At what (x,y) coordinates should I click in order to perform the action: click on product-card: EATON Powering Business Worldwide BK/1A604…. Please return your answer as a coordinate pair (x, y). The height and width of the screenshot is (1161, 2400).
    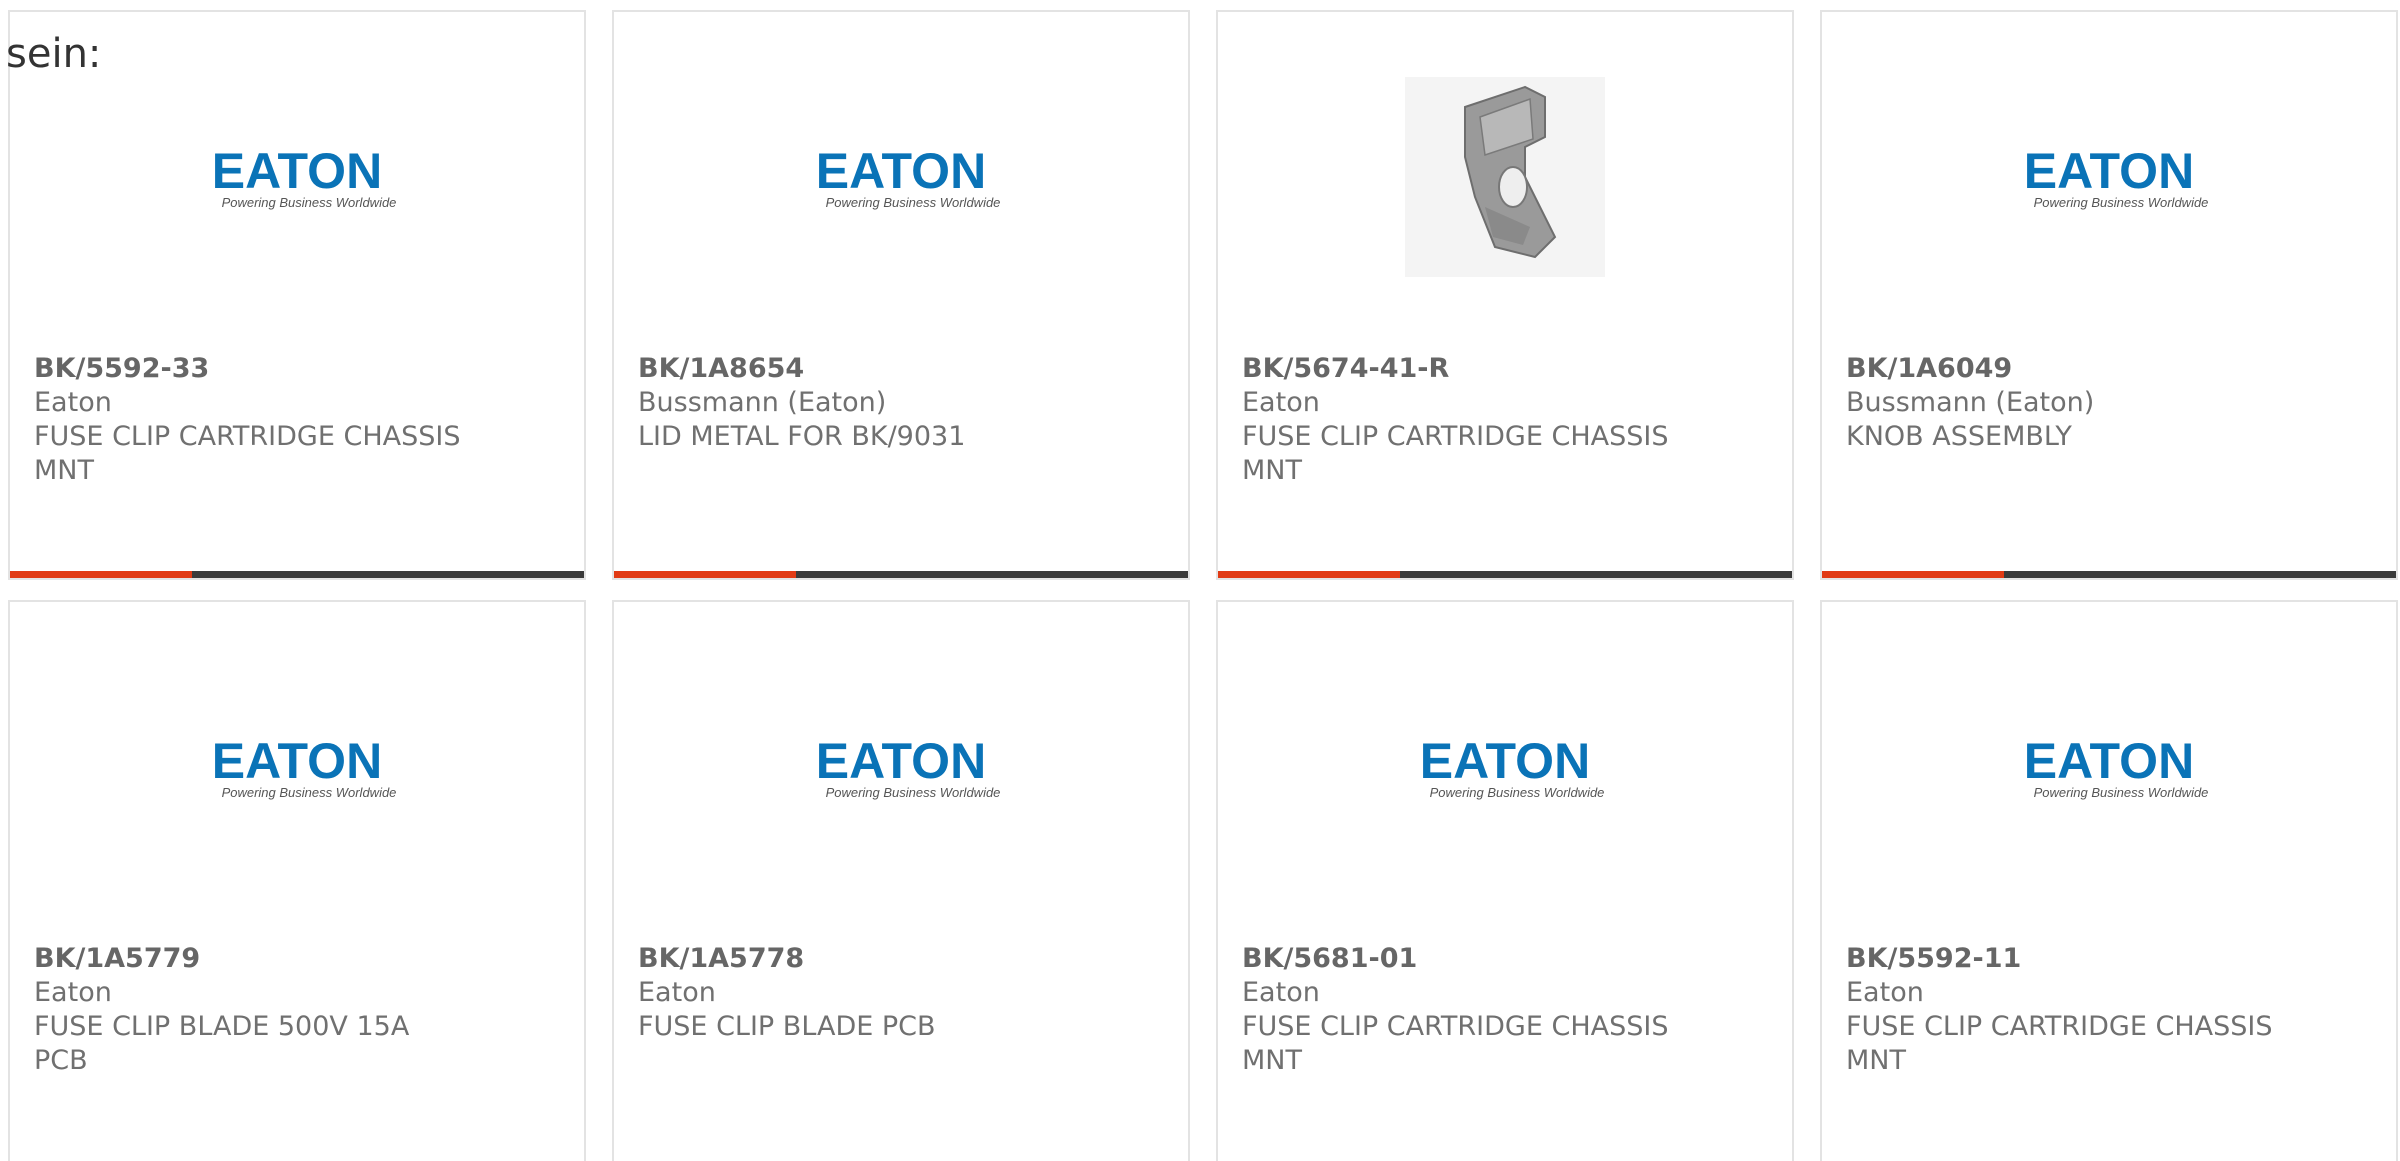
    Looking at the image, I should click on (2109, 295).